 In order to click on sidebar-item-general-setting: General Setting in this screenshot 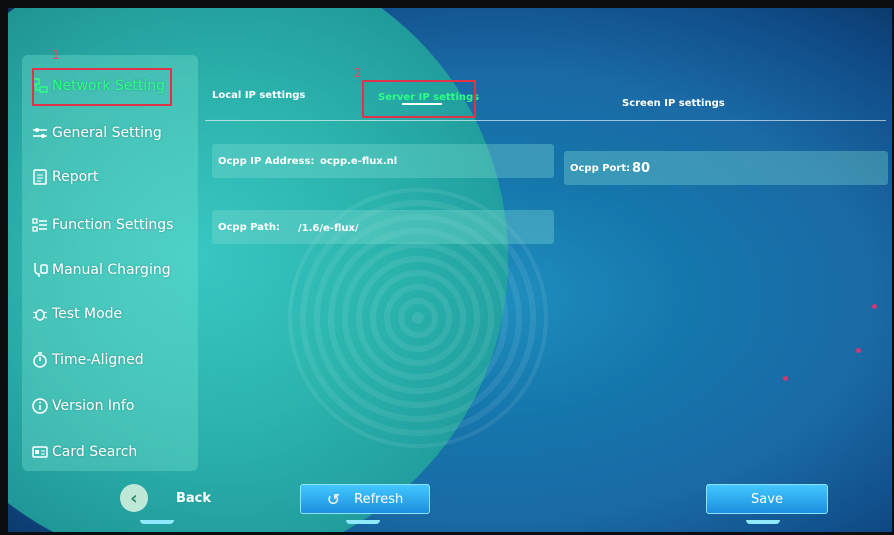, I will do `click(96, 133)`.